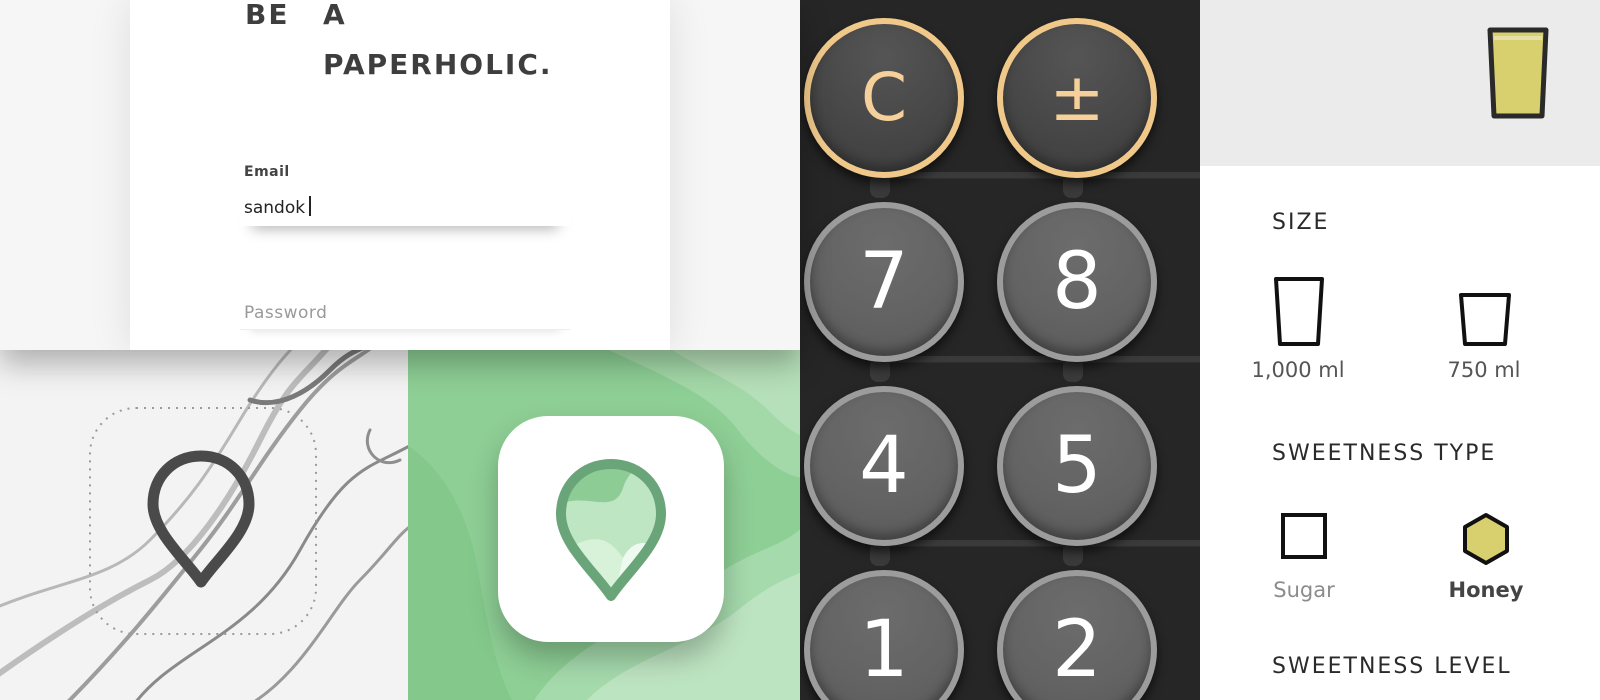 Image resolution: width=1600 pixels, height=700 pixels. Describe the element at coordinates (1400, 83) in the screenshot. I see `drink-preview-header` at that location.